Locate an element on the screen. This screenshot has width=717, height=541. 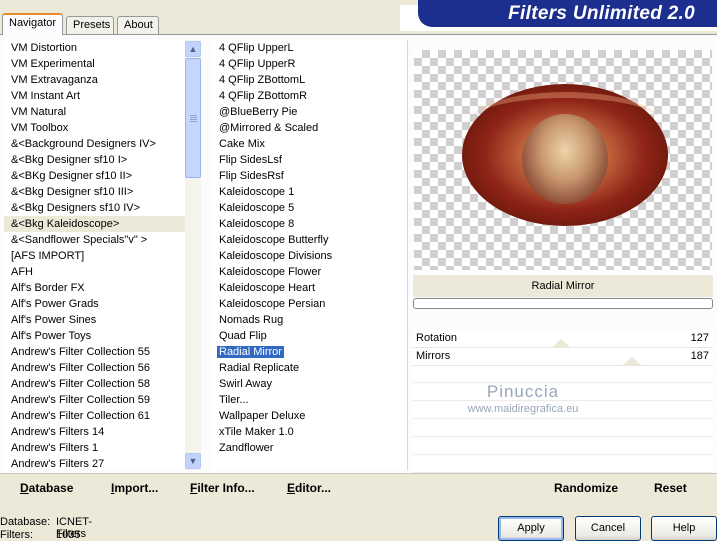
filter-item: Kaleidoscope Heart is located at coordinates (309, 288).